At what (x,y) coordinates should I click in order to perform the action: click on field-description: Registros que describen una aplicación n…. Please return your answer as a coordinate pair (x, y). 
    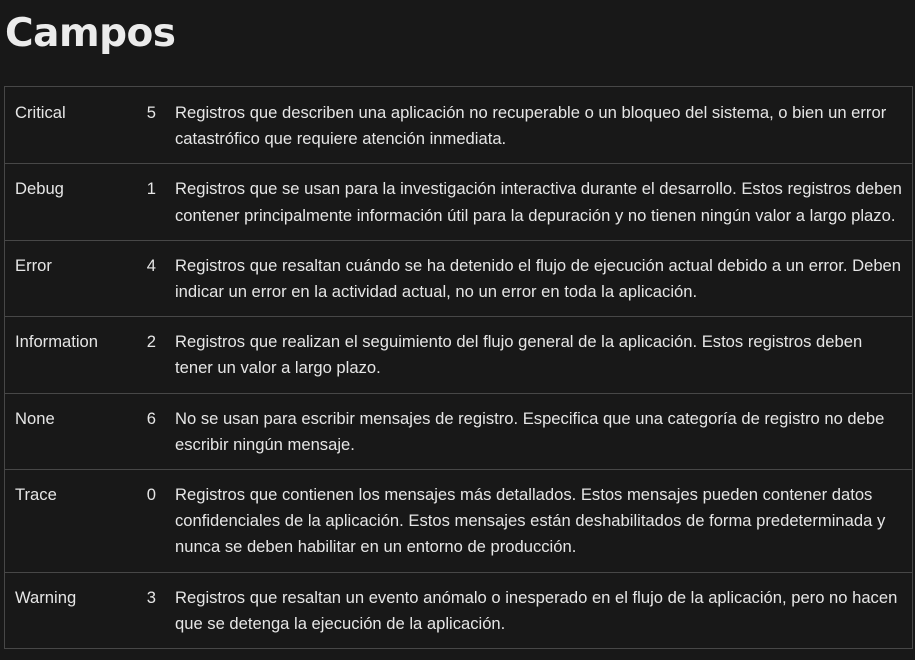
    Looking at the image, I should click on (539, 125).